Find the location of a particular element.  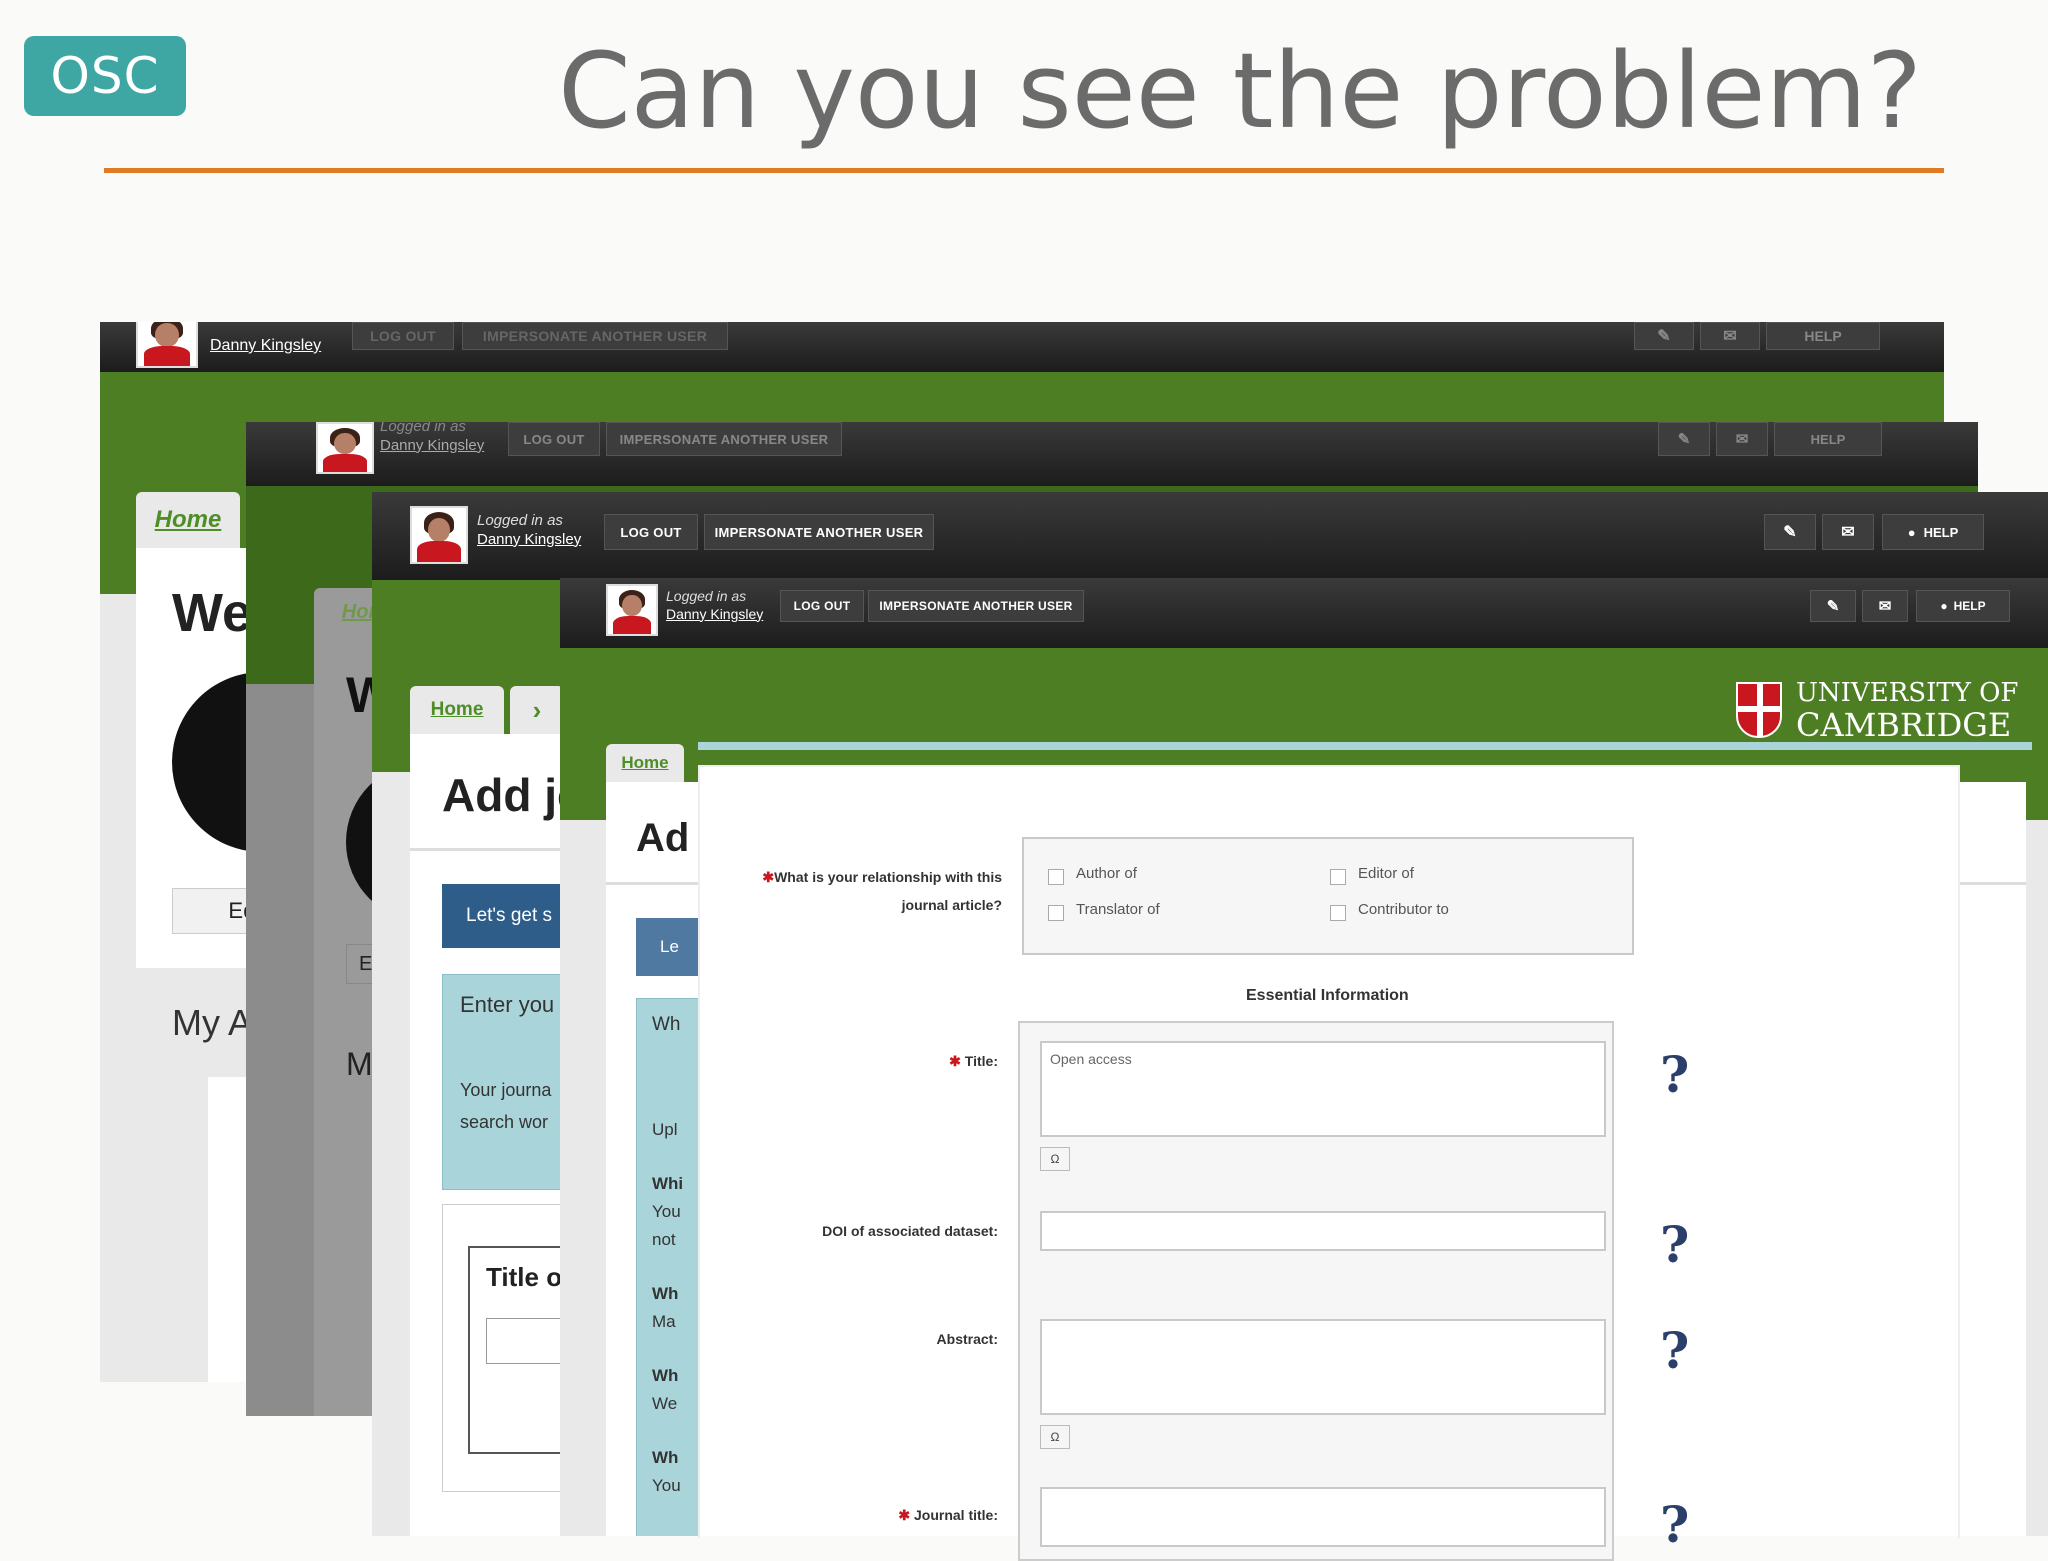

translator-option-label: Translator of is located at coordinates (1118, 909).